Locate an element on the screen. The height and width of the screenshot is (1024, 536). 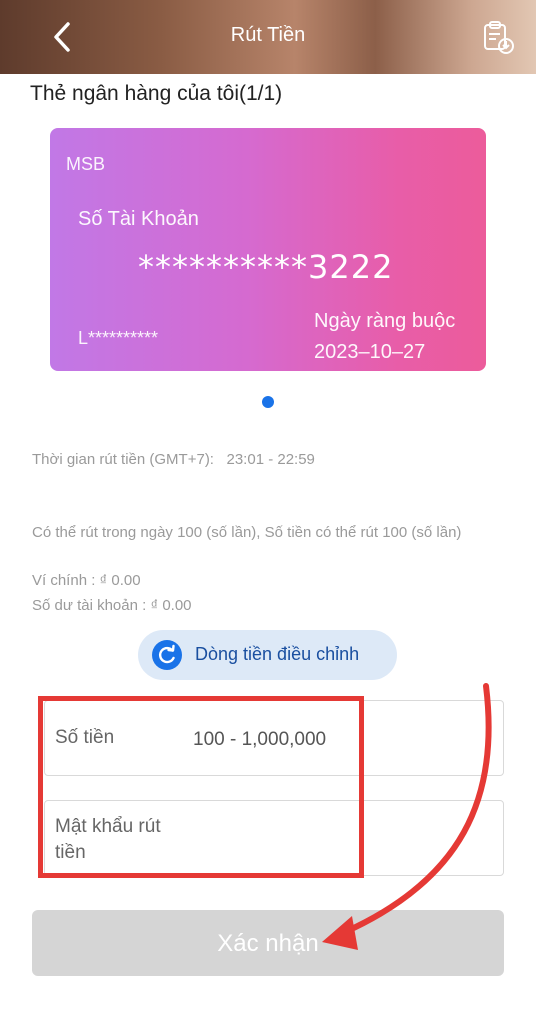
adjust-cashflow-button: Dòng tiền điều chỉnh is located at coordinates (267, 655).